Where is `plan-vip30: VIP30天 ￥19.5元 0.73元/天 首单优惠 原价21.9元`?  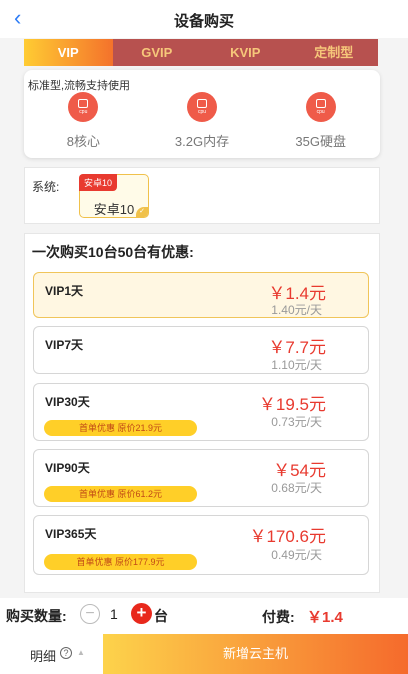
plan-vip30: VIP30天 ￥19.5元 0.73元/天 首单优惠 原价21.9元 is located at coordinates (201, 412).